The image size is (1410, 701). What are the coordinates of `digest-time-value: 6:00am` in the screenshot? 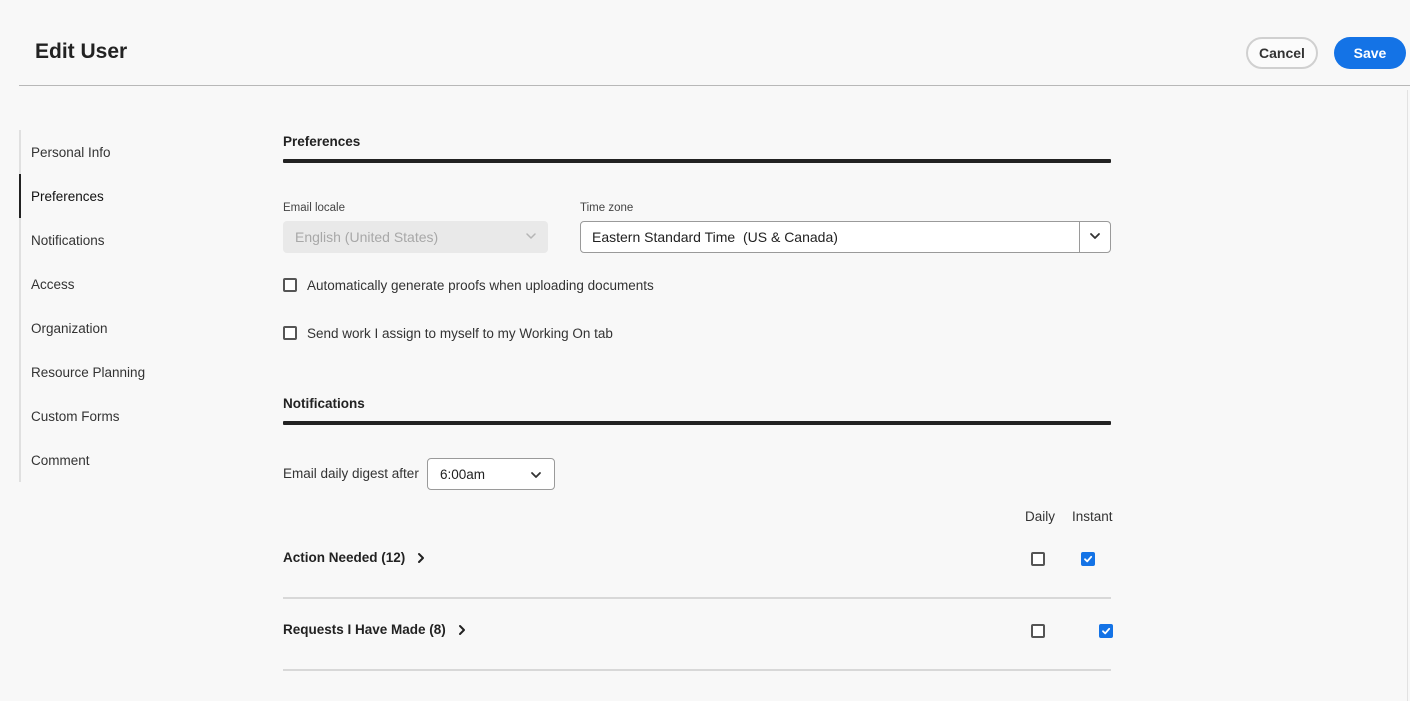 It's located at (463, 474).